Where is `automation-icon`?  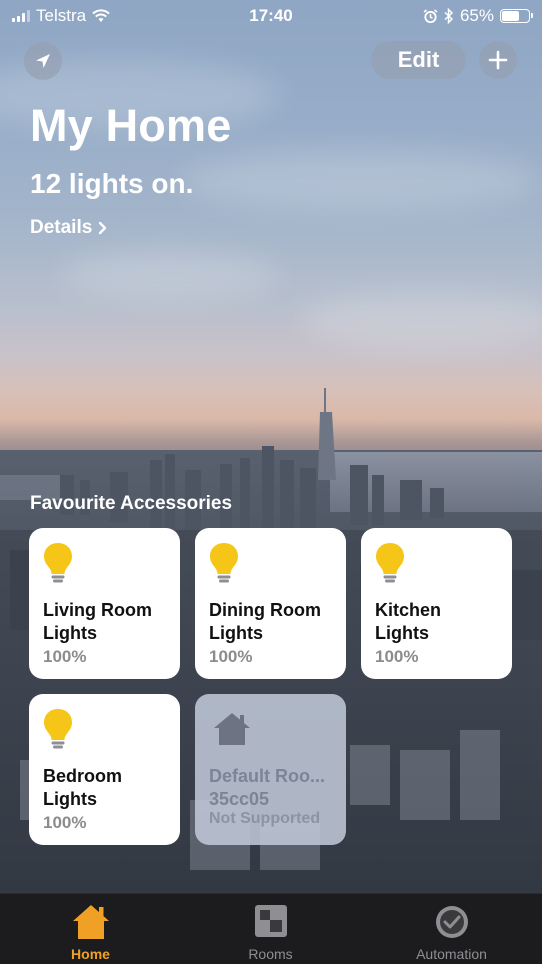
automation-icon is located at coordinates (451, 922).